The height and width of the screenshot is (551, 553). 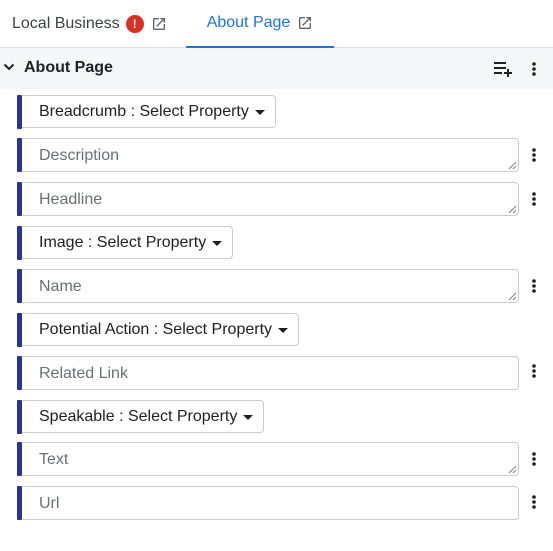 What do you see at coordinates (276, 68) in the screenshot?
I see `section-header: About Page` at bounding box center [276, 68].